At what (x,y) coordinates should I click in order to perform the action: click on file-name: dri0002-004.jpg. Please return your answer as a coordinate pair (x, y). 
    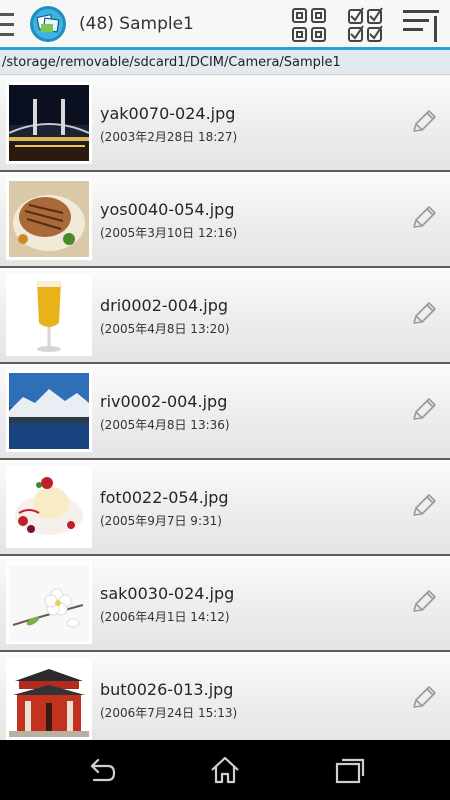
    Looking at the image, I should click on (164, 305).